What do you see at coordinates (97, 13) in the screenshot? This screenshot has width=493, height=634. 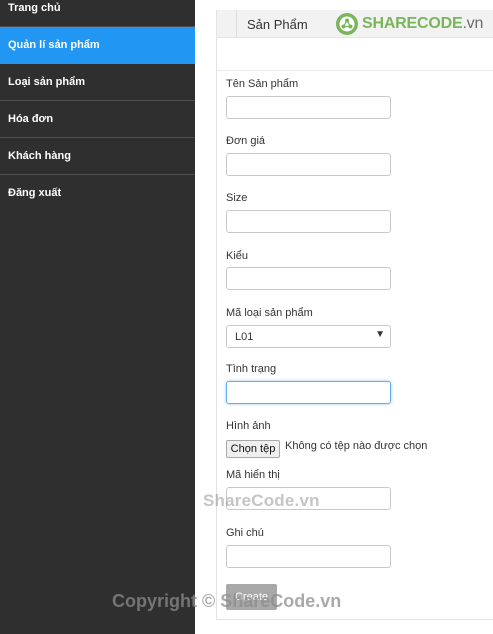 I see `sidebar-item-home: Trang chủ` at bounding box center [97, 13].